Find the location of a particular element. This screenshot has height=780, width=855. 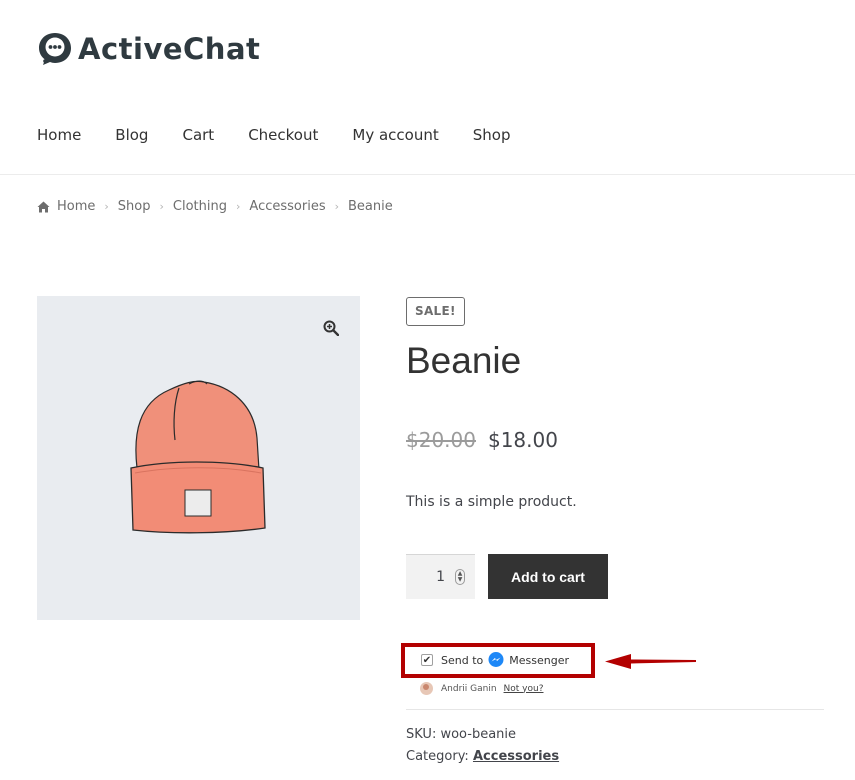

send-to-messenger-checkbox: ✔ Send to Messenger is located at coordinates (495, 660).